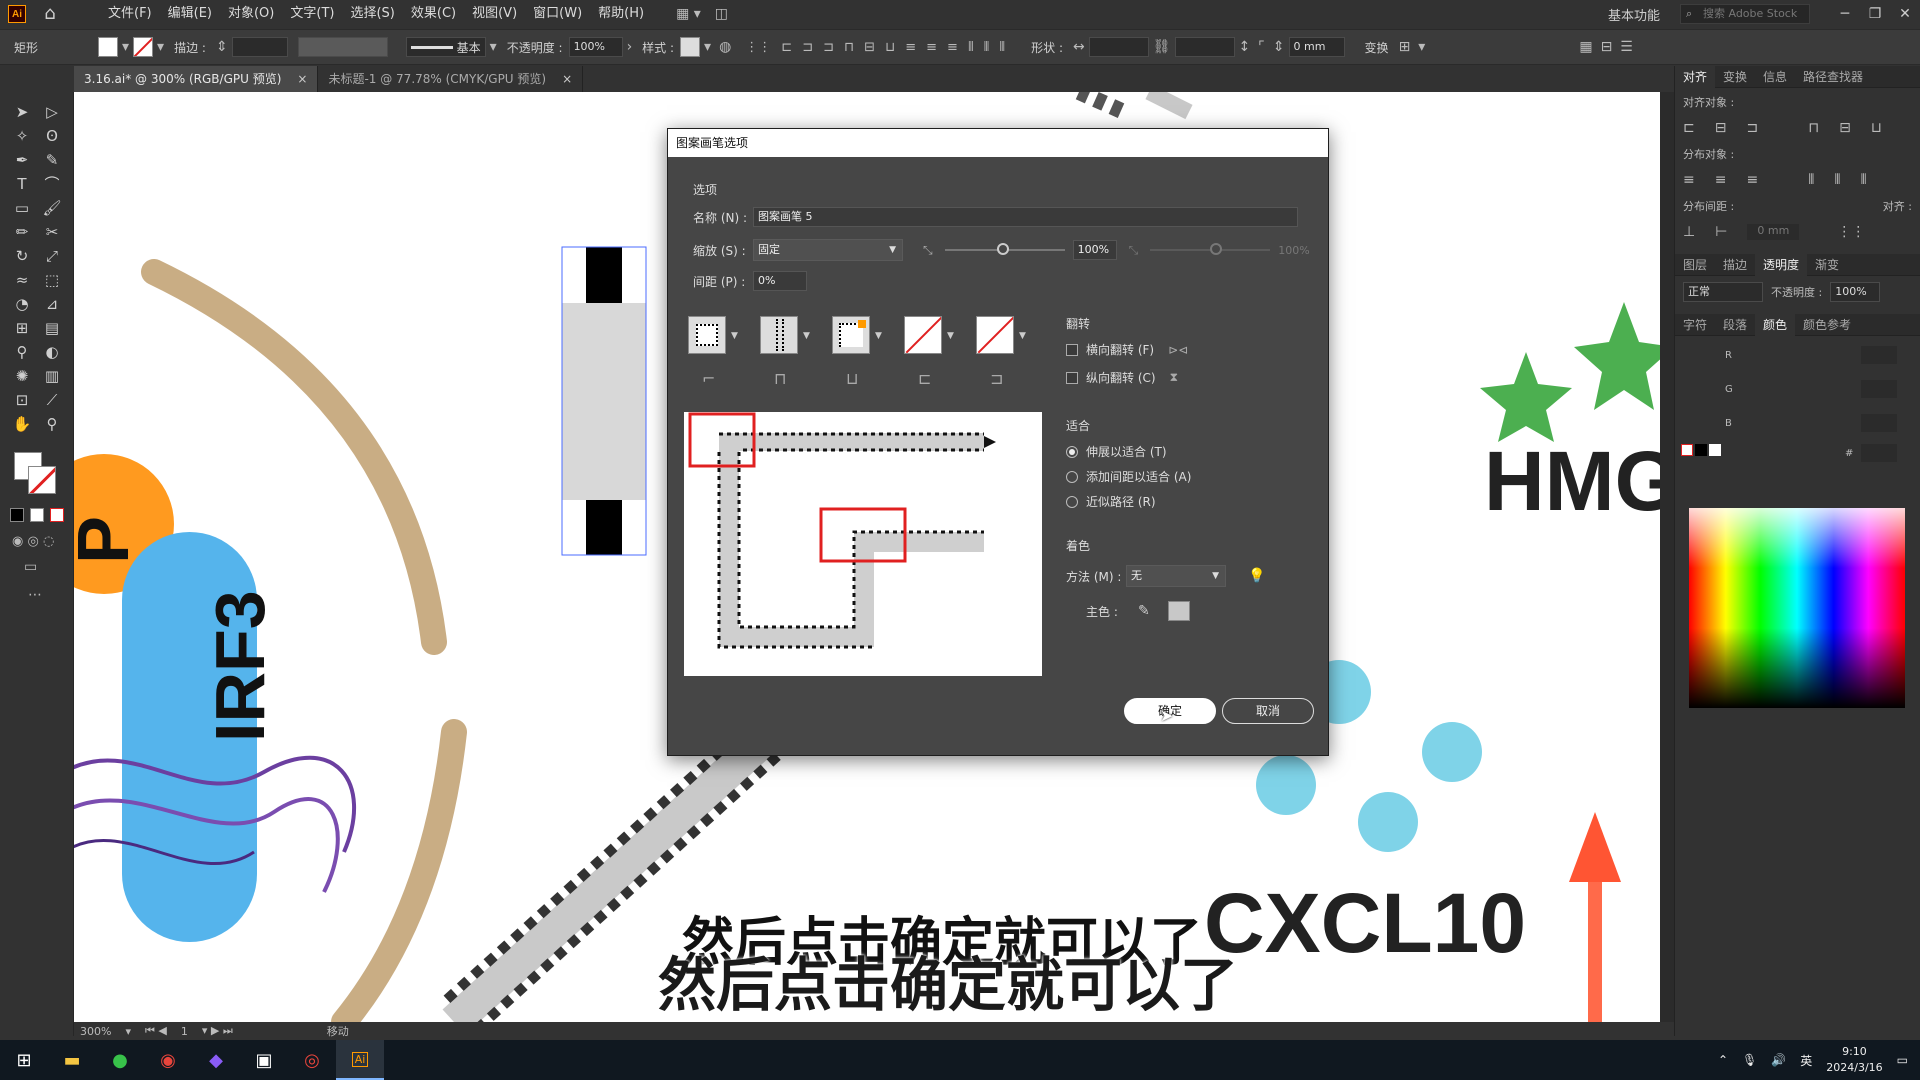  Describe the element at coordinates (1138, 476) in the screenshot. I see `fit-space-label: 添加间距以适合 (A)` at that location.